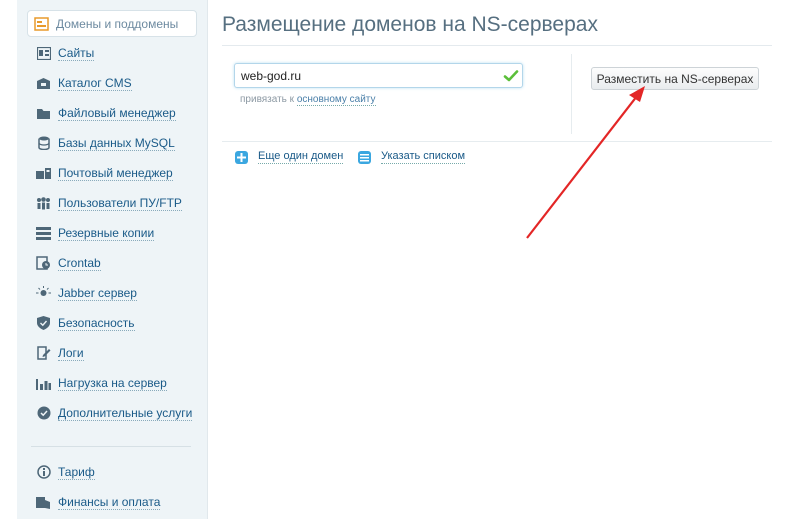 This screenshot has height=519, width=800. I want to click on section-divider, so click(497, 141).